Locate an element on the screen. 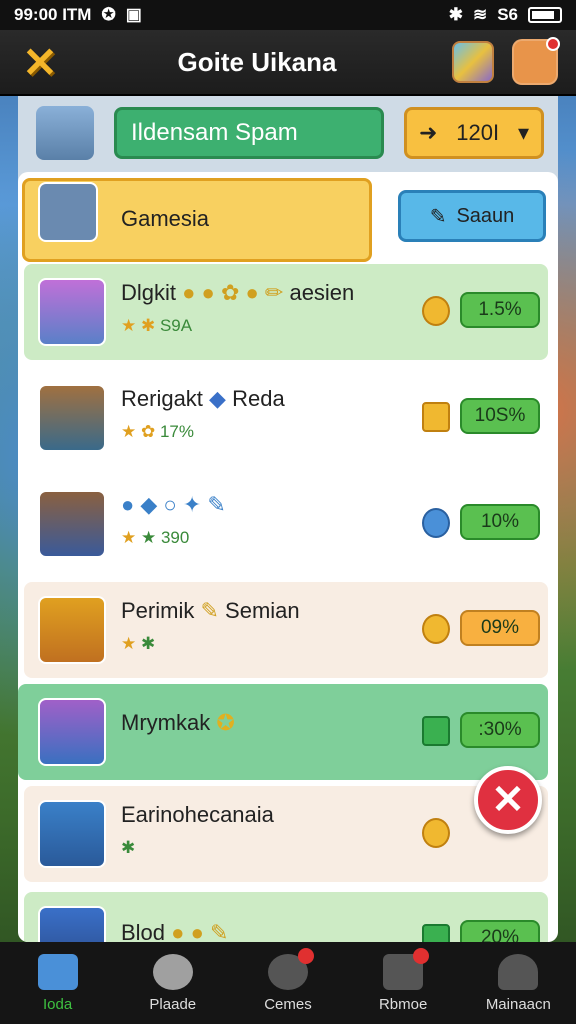 The image size is (576, 1024). user-icon is located at coordinates (518, 971).